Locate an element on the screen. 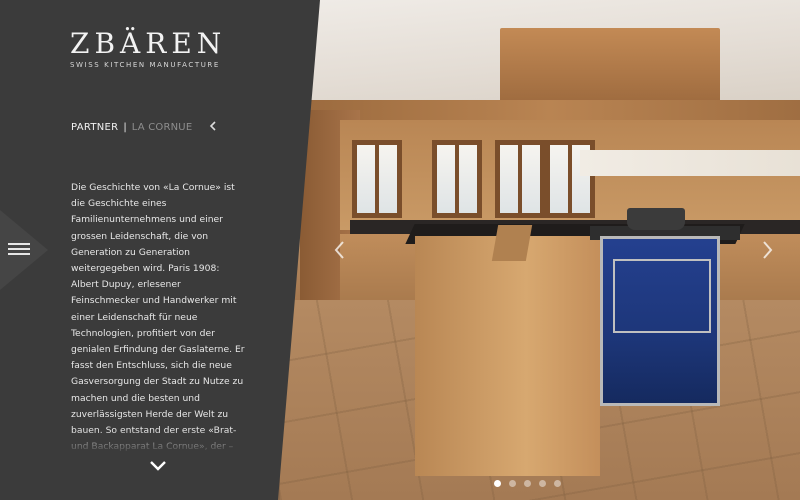 This screenshot has width=800, height=500. slider-prev-button is located at coordinates (340, 250).